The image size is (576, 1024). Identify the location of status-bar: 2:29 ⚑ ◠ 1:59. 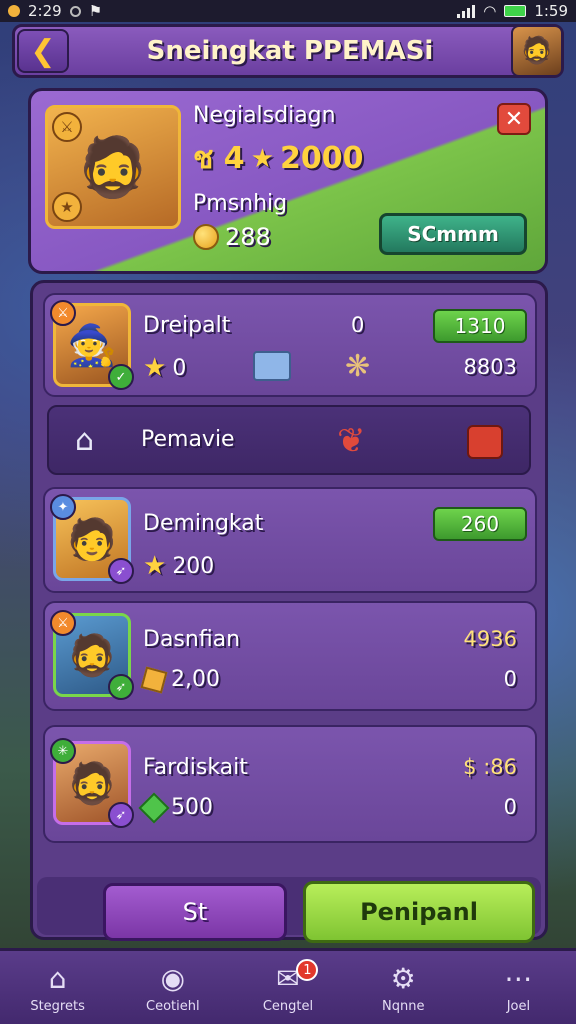
(288, 11).